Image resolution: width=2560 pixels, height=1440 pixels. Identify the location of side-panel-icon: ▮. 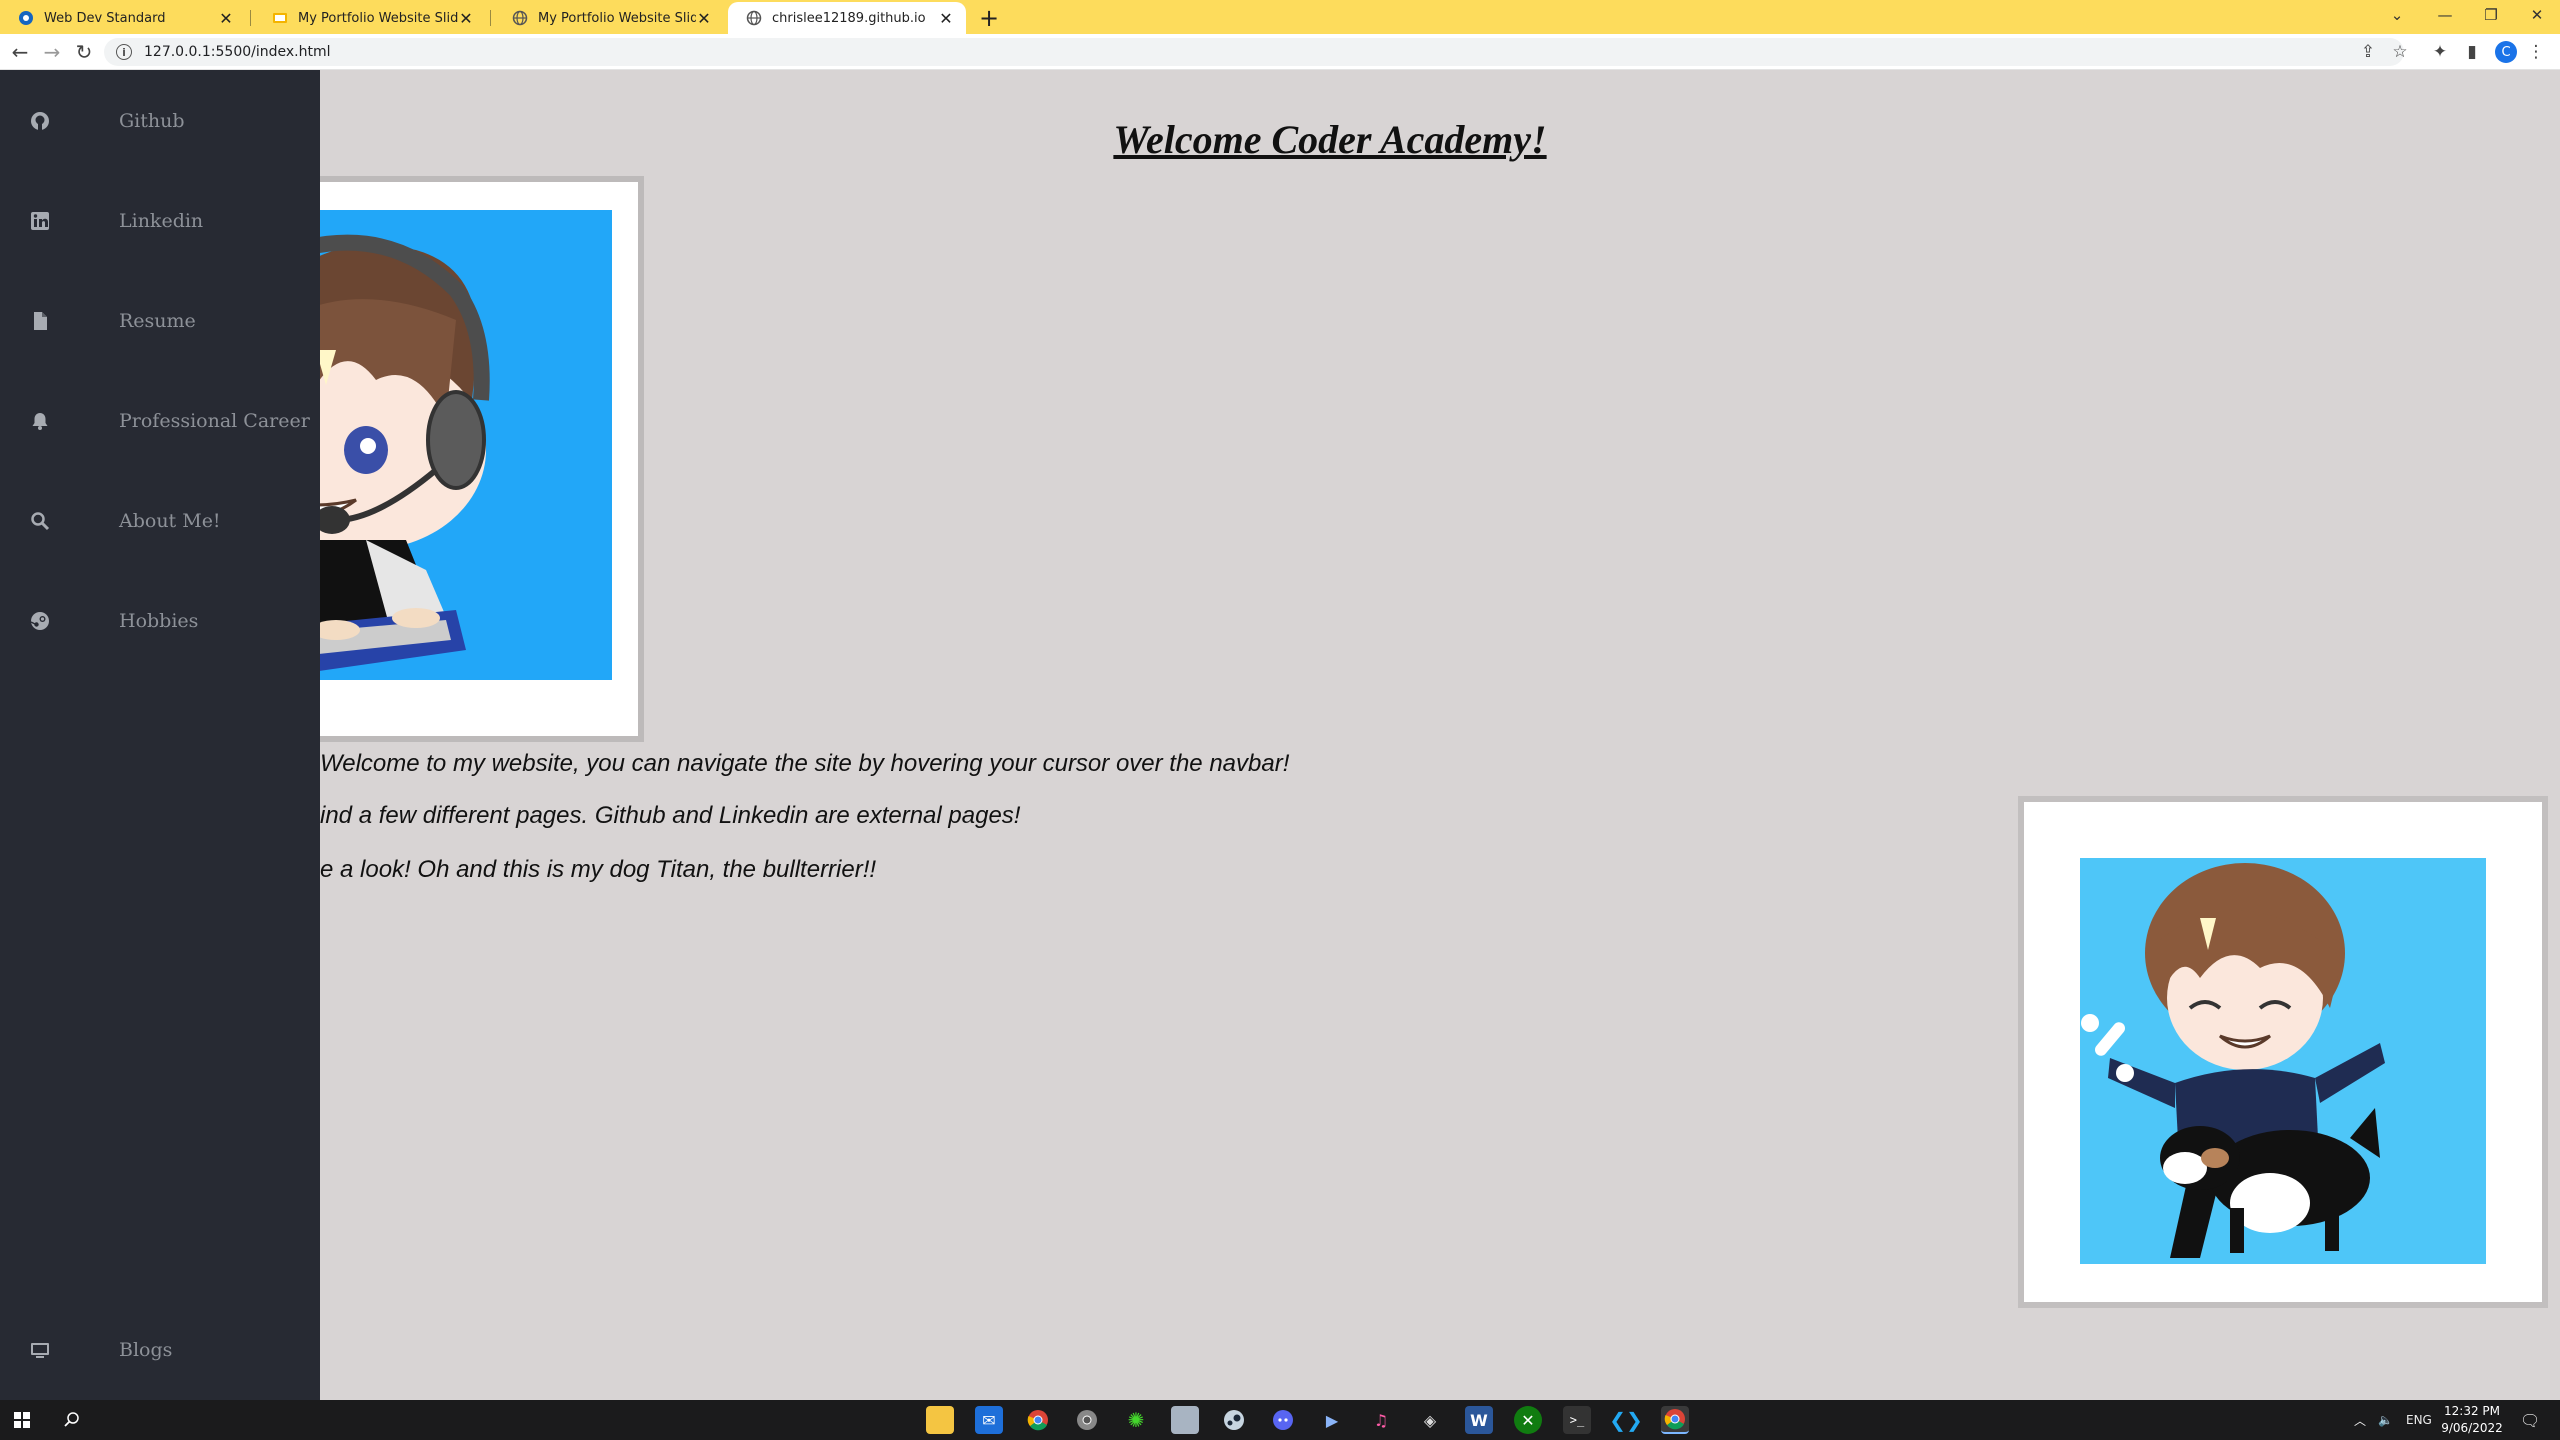
(2472, 52).